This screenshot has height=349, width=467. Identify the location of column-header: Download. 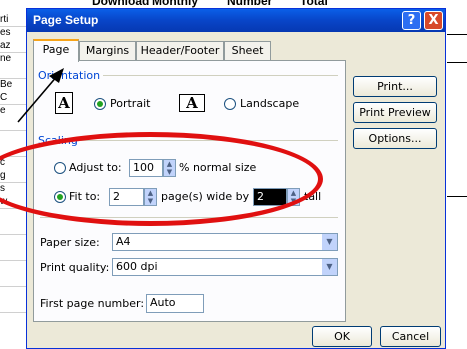
(121, 4).